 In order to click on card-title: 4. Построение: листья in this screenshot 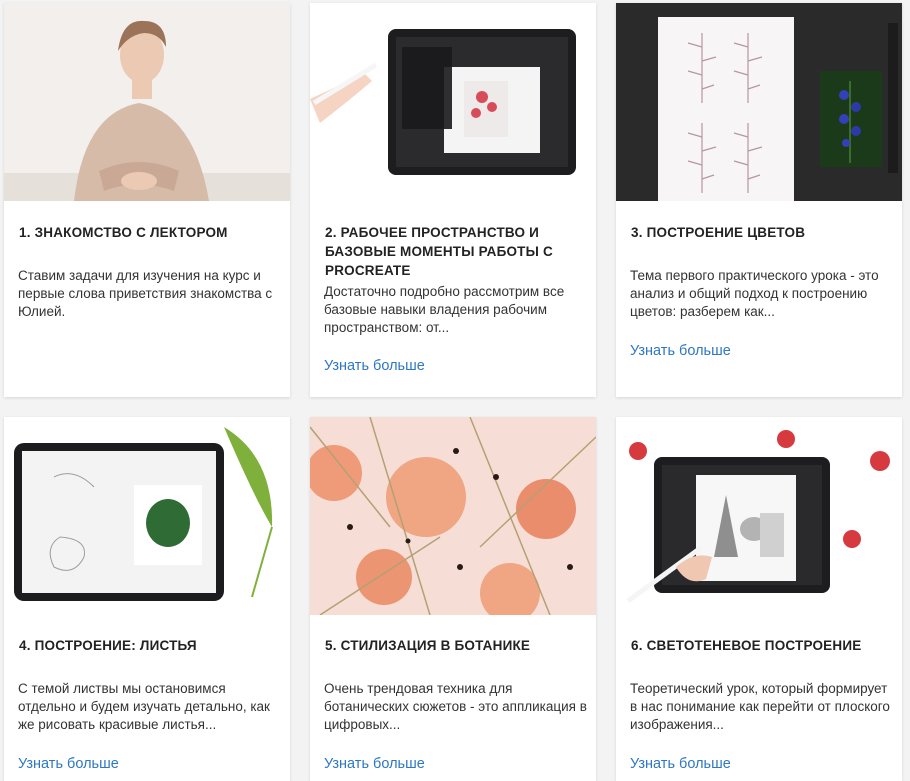, I will do `click(150, 645)`.